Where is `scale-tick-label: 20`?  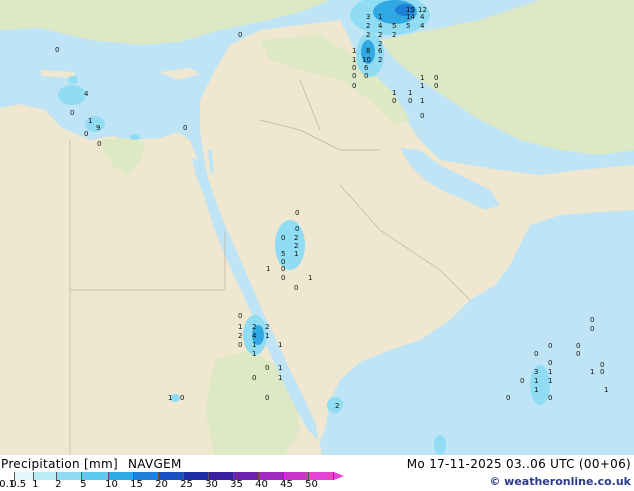
scale-tick-label: 20 is located at coordinates (161, 484).